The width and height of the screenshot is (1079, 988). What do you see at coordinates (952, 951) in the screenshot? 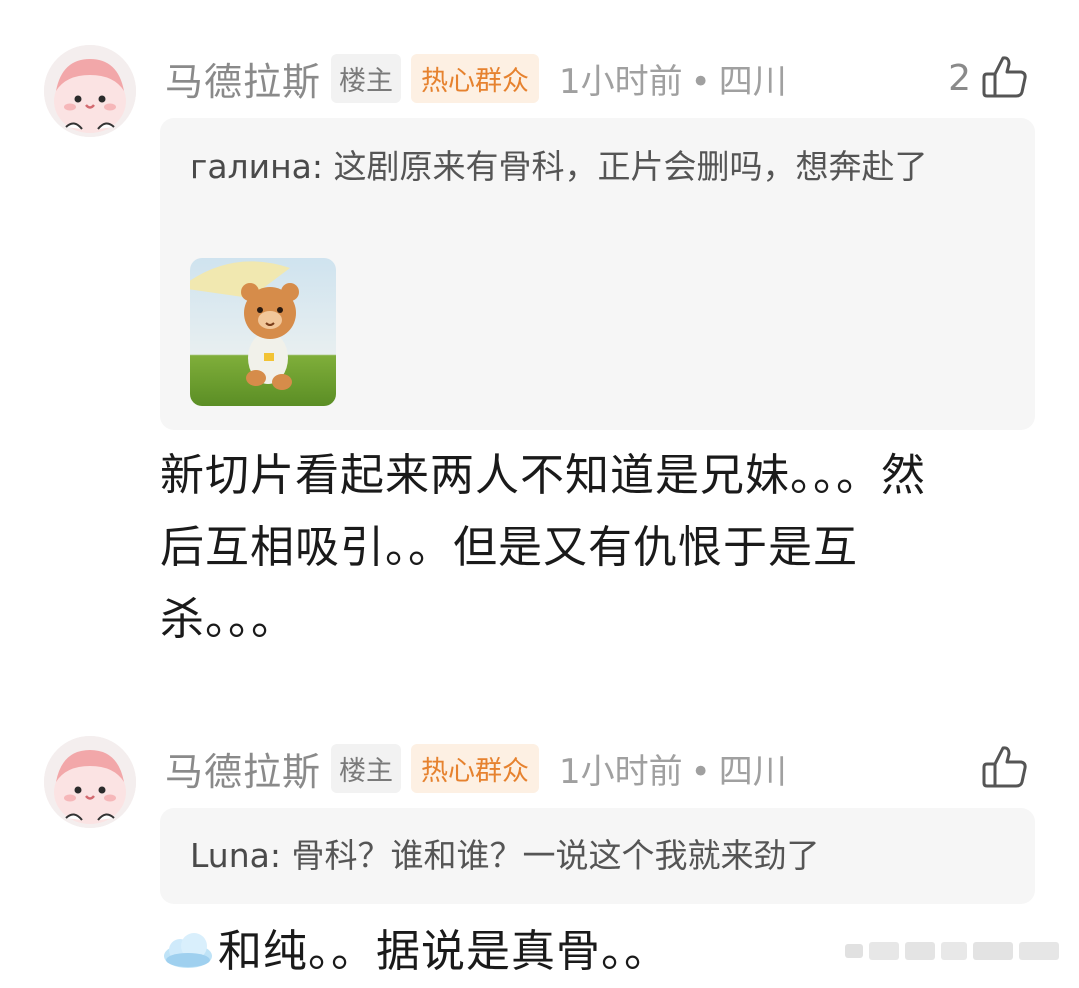
I see `watermark-icon` at bounding box center [952, 951].